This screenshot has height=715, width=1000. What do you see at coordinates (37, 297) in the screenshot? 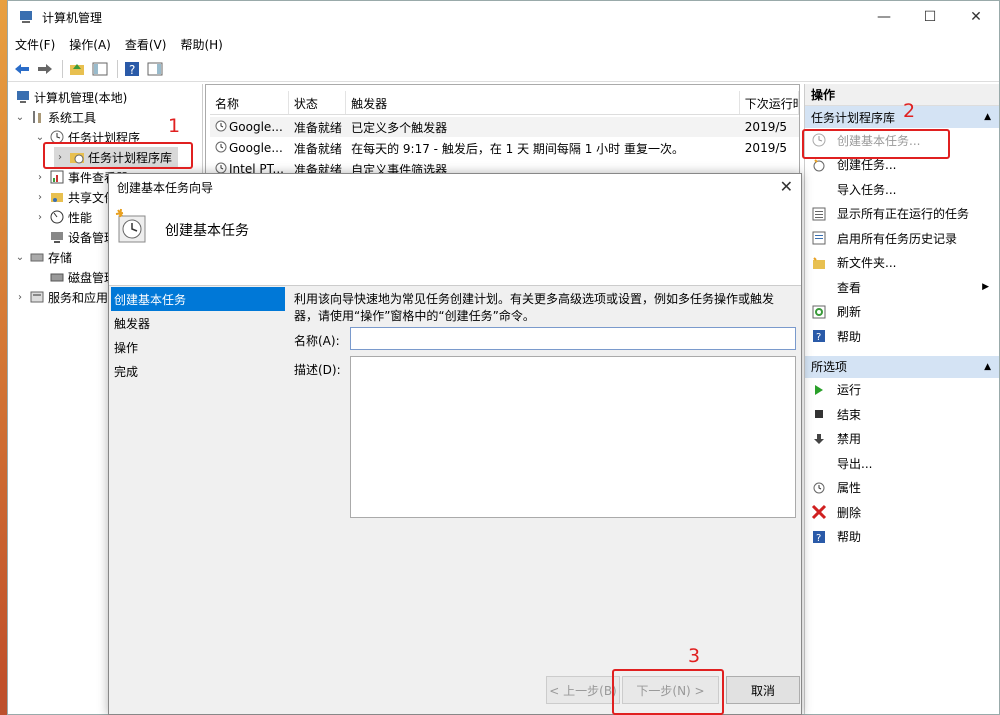
I see `services-icon` at bounding box center [37, 297].